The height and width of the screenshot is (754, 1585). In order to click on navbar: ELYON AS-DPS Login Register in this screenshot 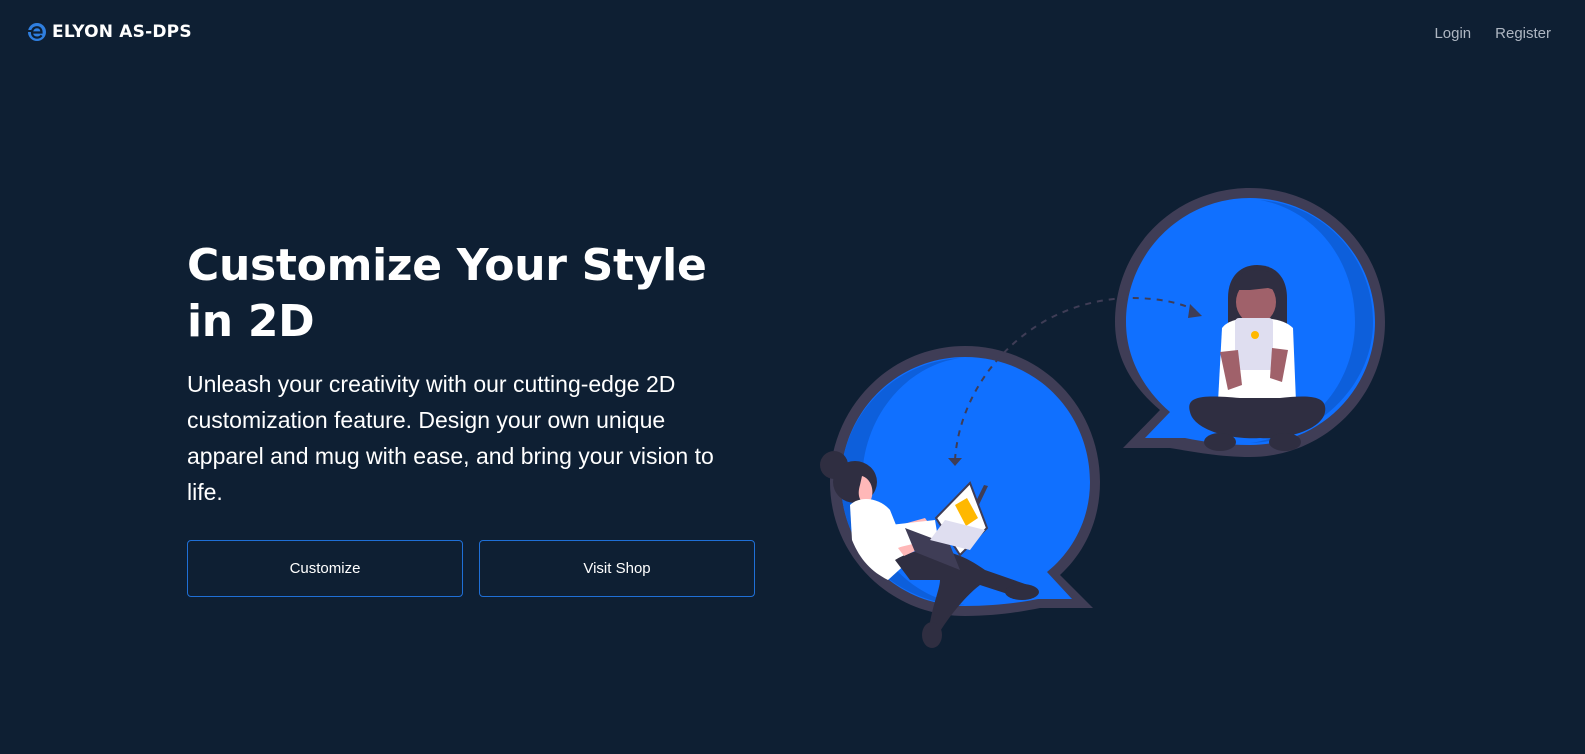, I will do `click(792, 35)`.